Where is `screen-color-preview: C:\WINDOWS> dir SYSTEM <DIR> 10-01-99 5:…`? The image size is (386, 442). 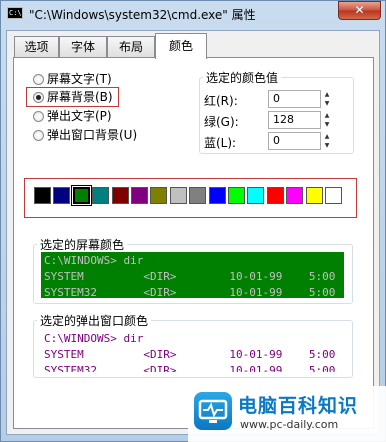 screen-color-preview: C:\WINDOWS> dir SYSTEM <DIR> 10-01-99 5:… is located at coordinates (192, 275).